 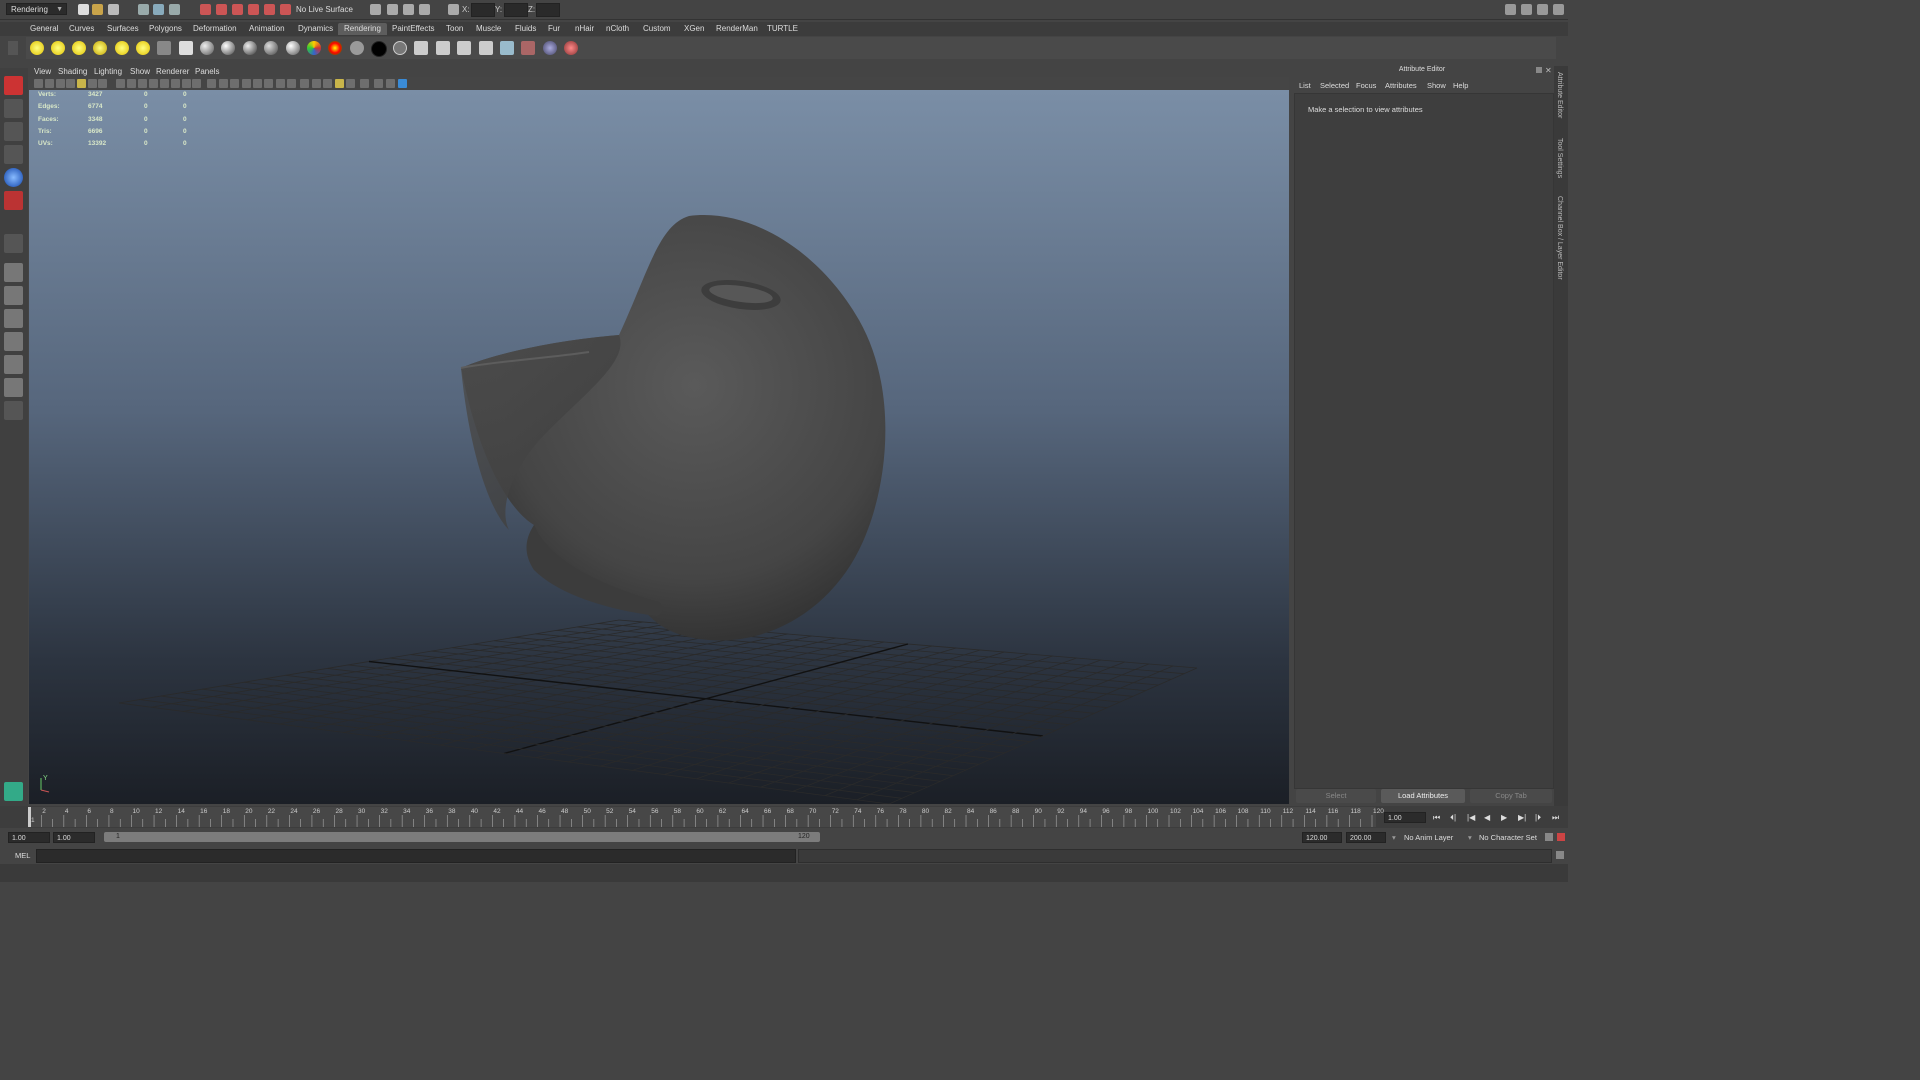 I want to click on shelf-tab-dynamics: Dynamics, so click(x=315, y=29).